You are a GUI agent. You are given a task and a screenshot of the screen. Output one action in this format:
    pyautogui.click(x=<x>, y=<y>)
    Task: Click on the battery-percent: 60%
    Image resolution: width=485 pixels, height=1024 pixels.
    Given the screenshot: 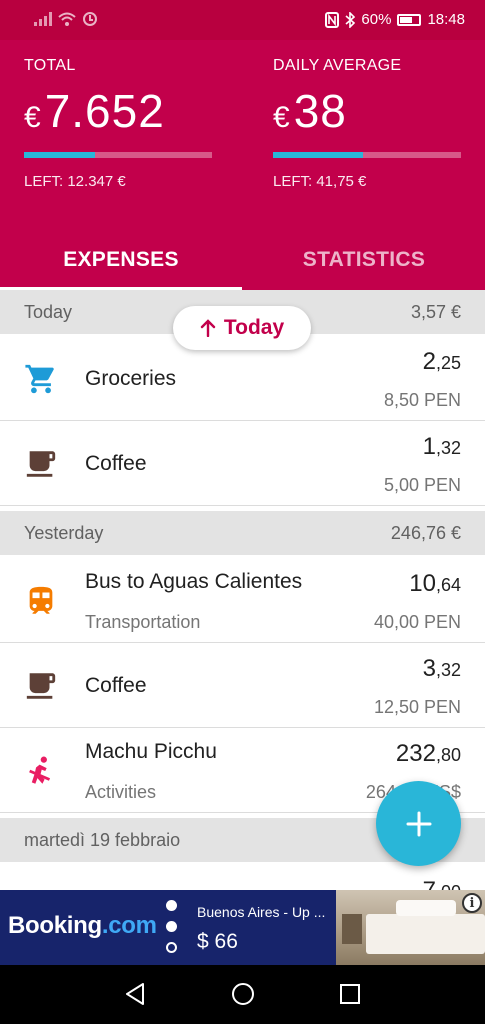 What is the action you would take?
    pyautogui.click(x=376, y=19)
    